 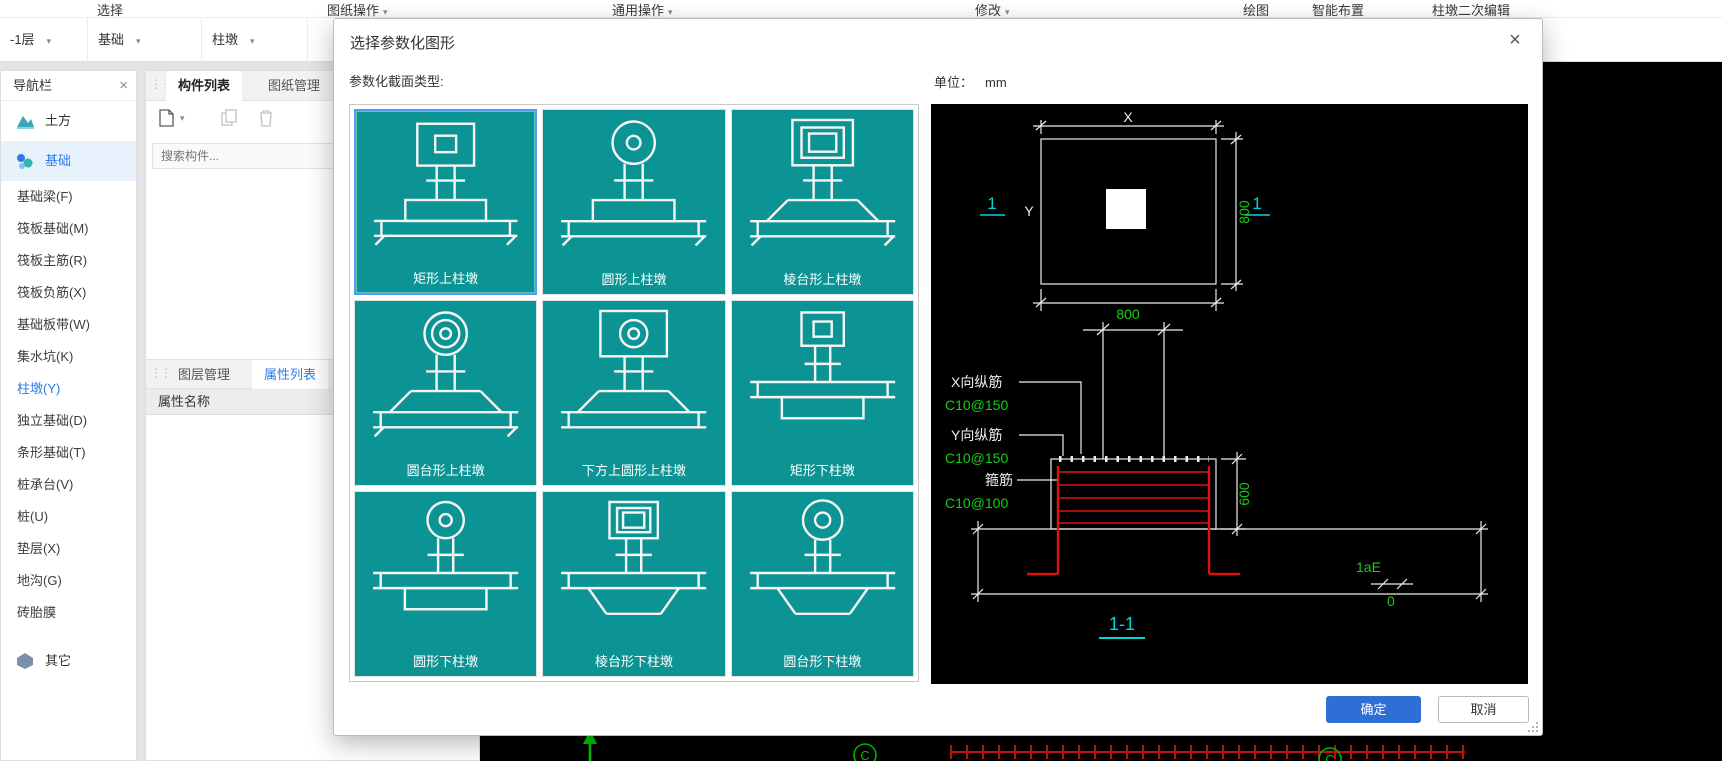 I want to click on tile-square-circle-top-pier: 下方上圆形上柱墩, so click(x=634, y=393).